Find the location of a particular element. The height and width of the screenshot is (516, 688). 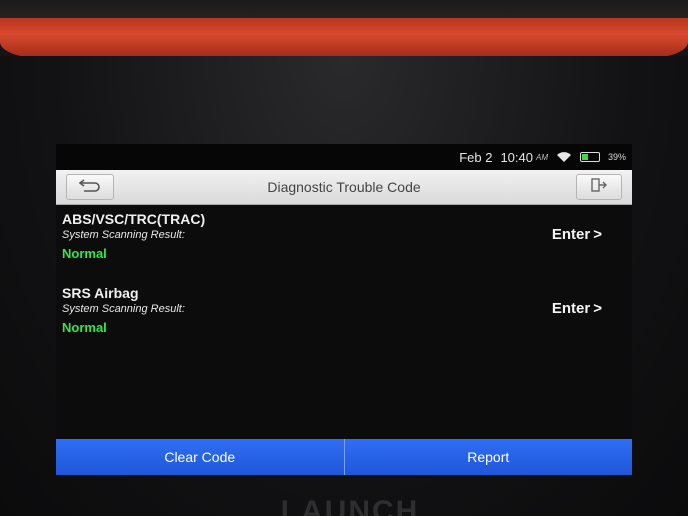

system-name: SRS Airbag is located at coordinates (100, 293).